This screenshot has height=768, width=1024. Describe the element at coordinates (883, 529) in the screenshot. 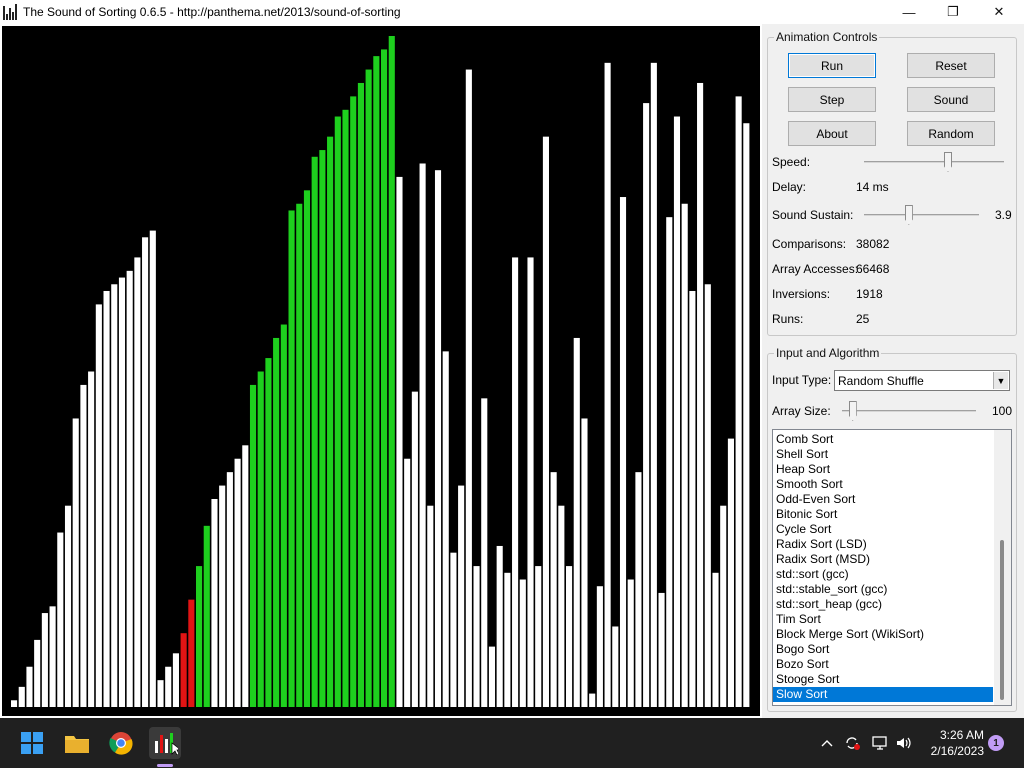

I see `algorithm-list-item: Cycle Sort` at that location.